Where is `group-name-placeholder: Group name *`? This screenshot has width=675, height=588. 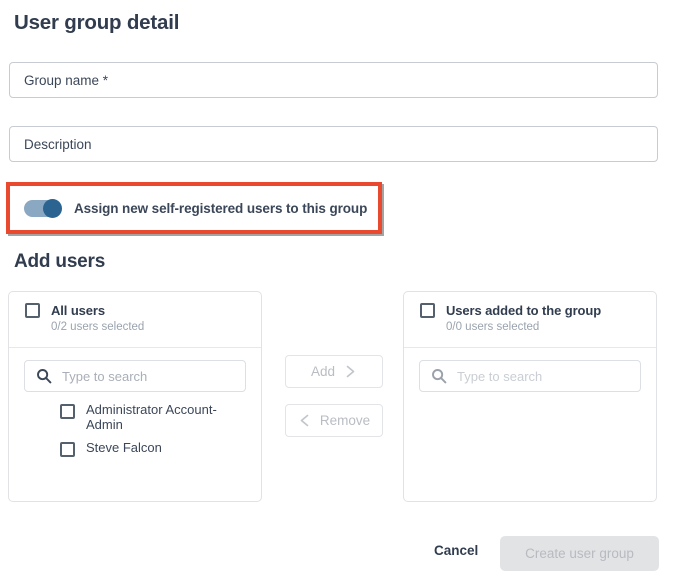 group-name-placeholder: Group name * is located at coordinates (66, 80).